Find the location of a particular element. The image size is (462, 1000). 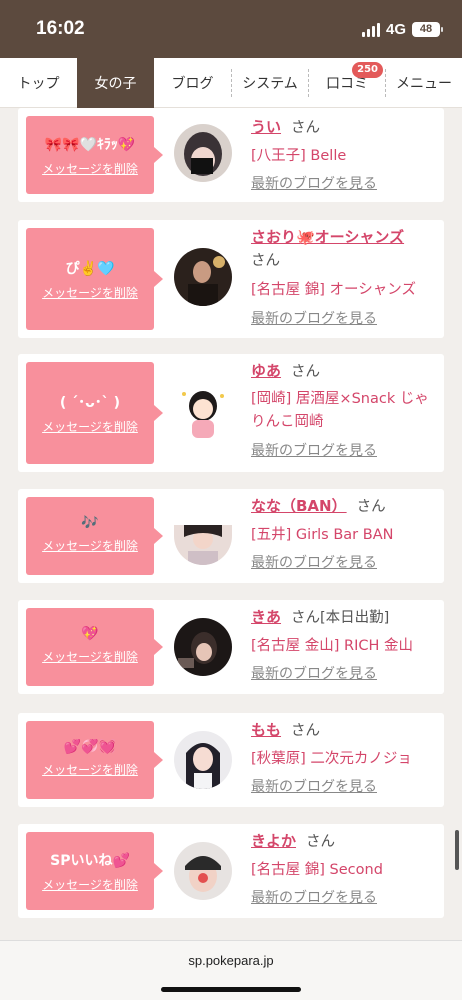

network-type: 4G is located at coordinates (395, 29).